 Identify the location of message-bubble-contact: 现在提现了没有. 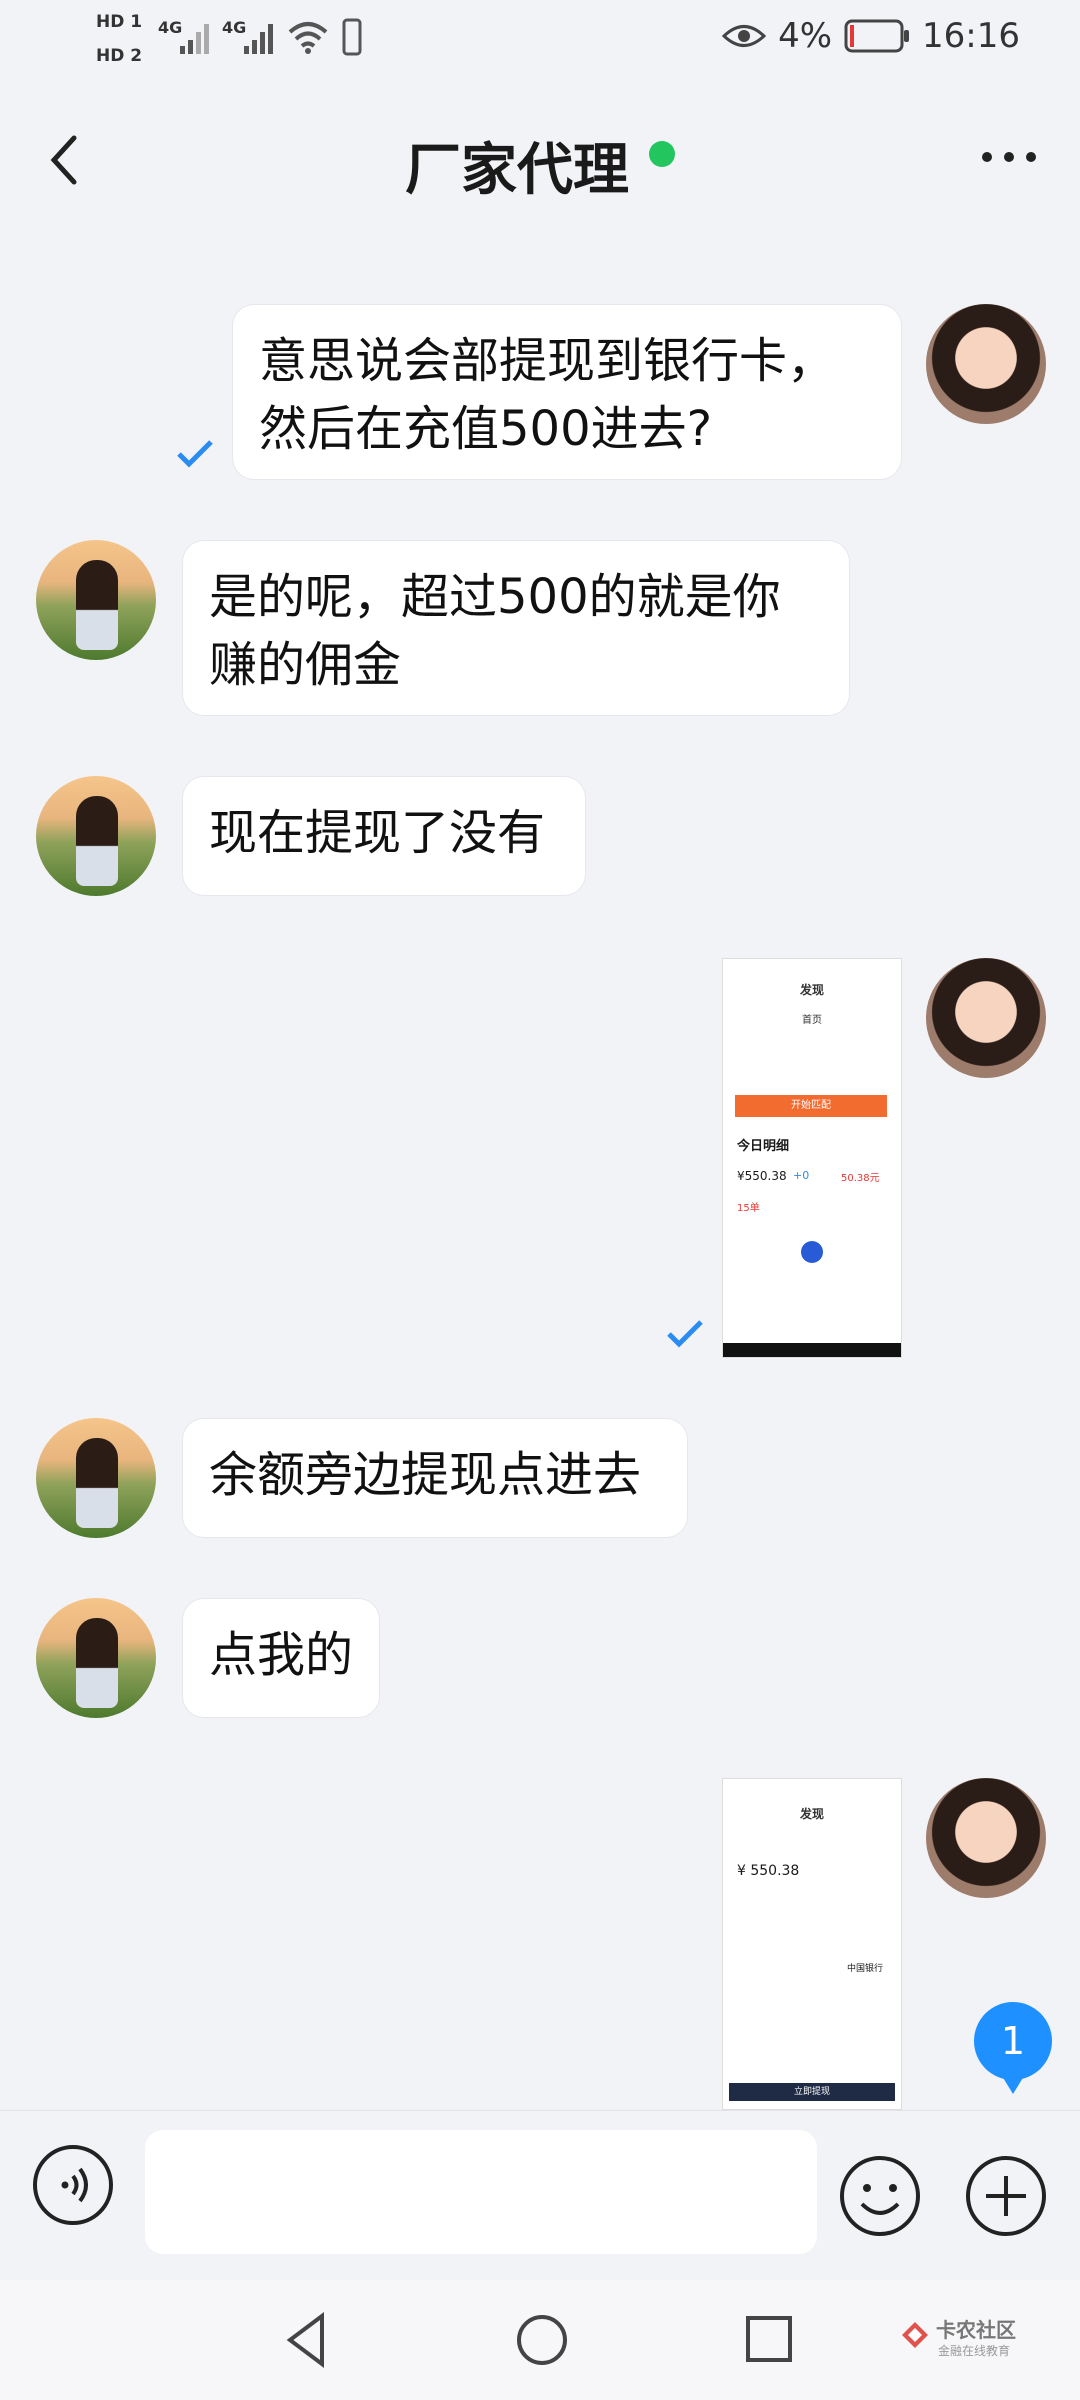
(384, 836).